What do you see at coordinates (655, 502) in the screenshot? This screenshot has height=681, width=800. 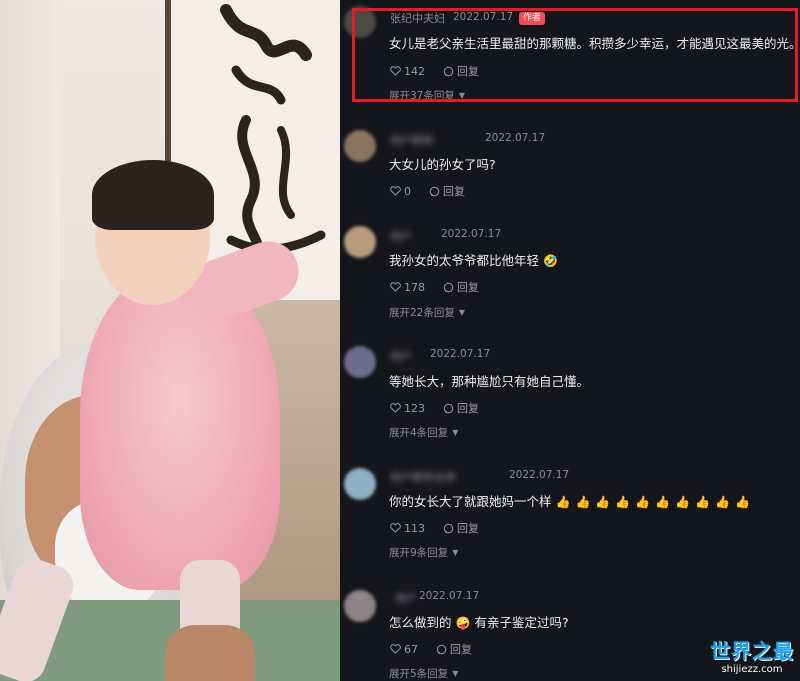 I see `thumbs-up-emoji-icon: 👍👍👍👍👍👍👍👍👍👍` at bounding box center [655, 502].